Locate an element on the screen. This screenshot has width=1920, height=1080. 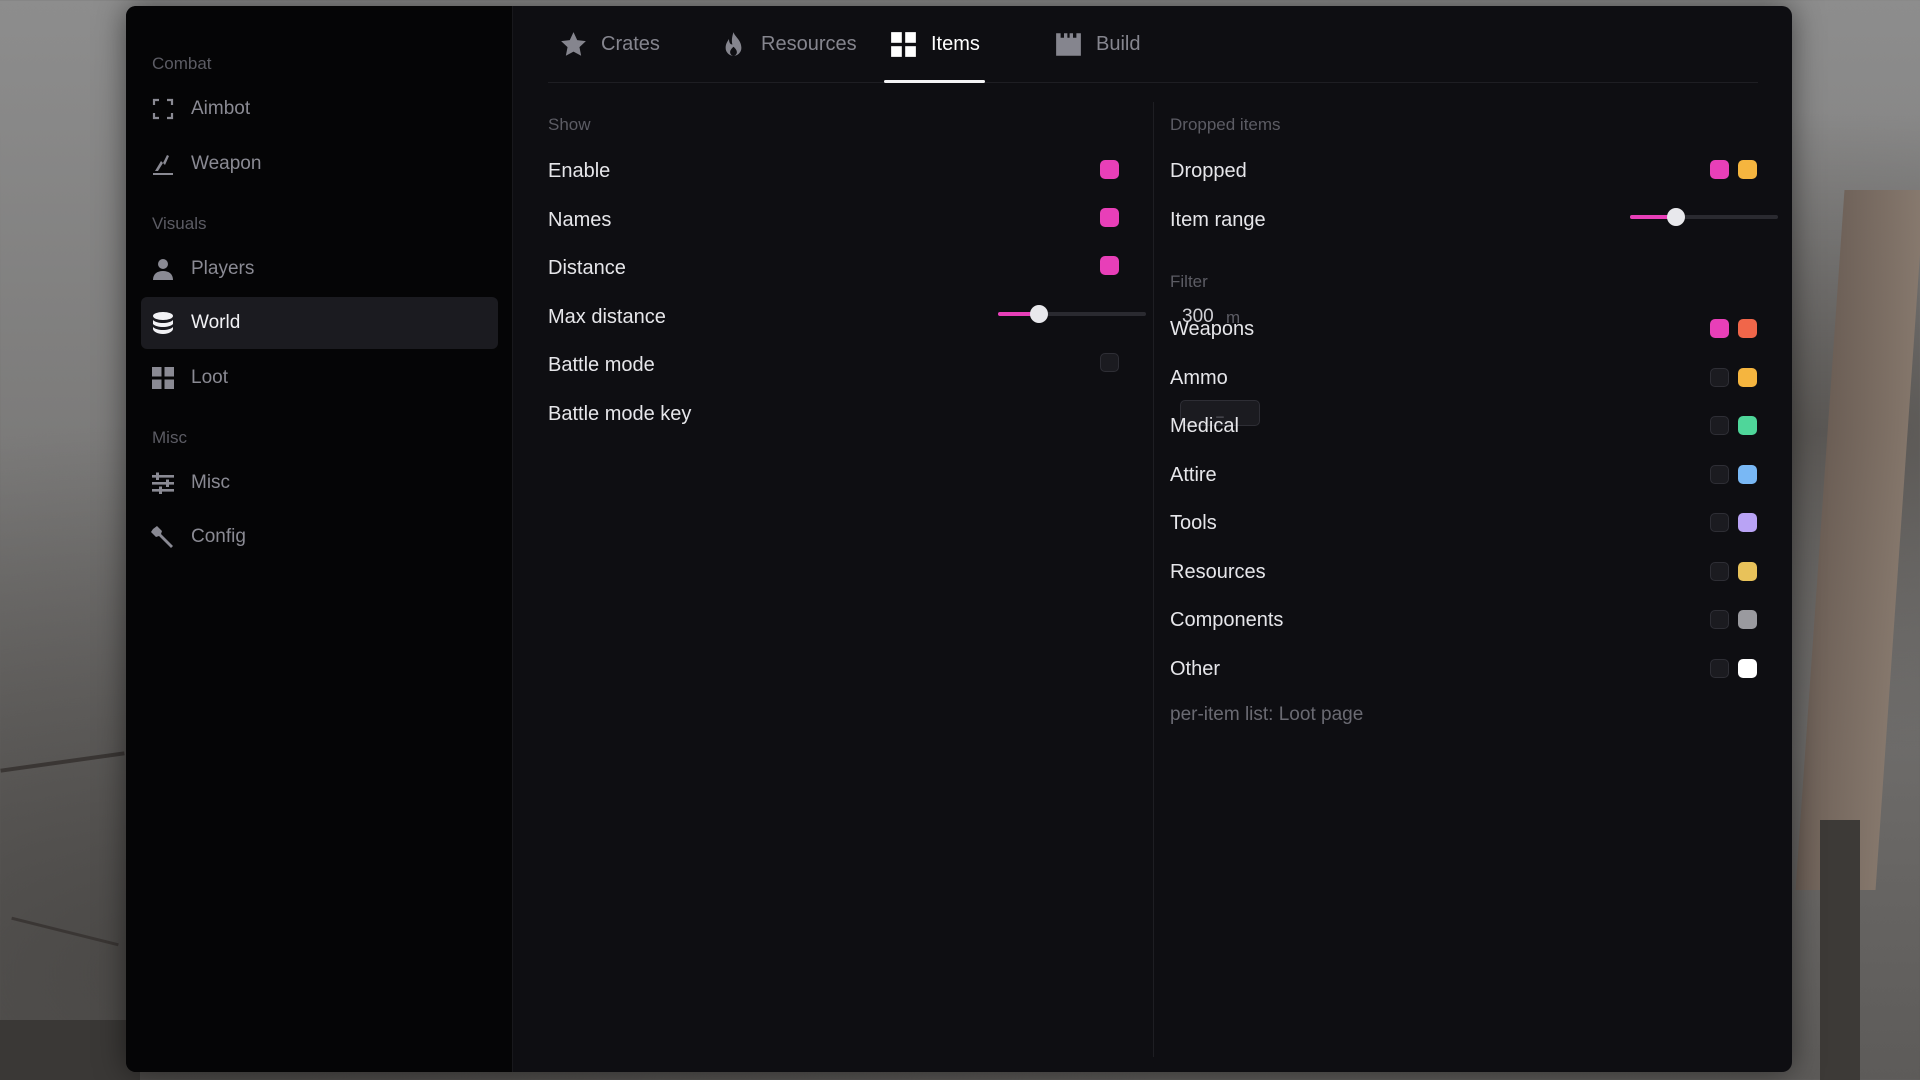
tab-crates: Crates is located at coordinates (609, 44).